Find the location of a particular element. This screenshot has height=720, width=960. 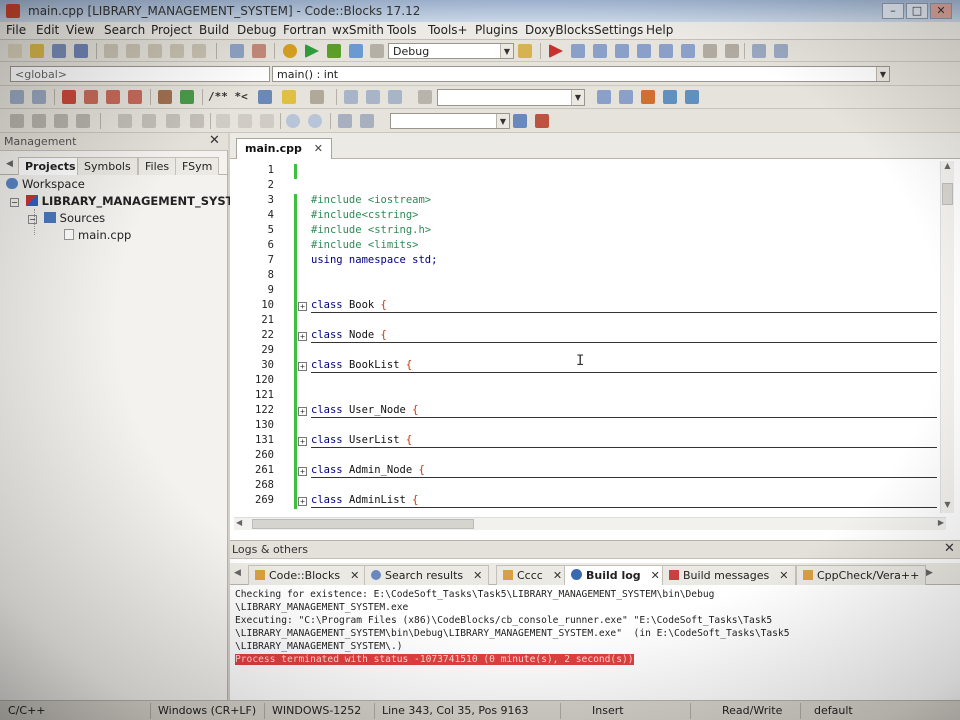

close-window-button: ✕ is located at coordinates (941, 11).